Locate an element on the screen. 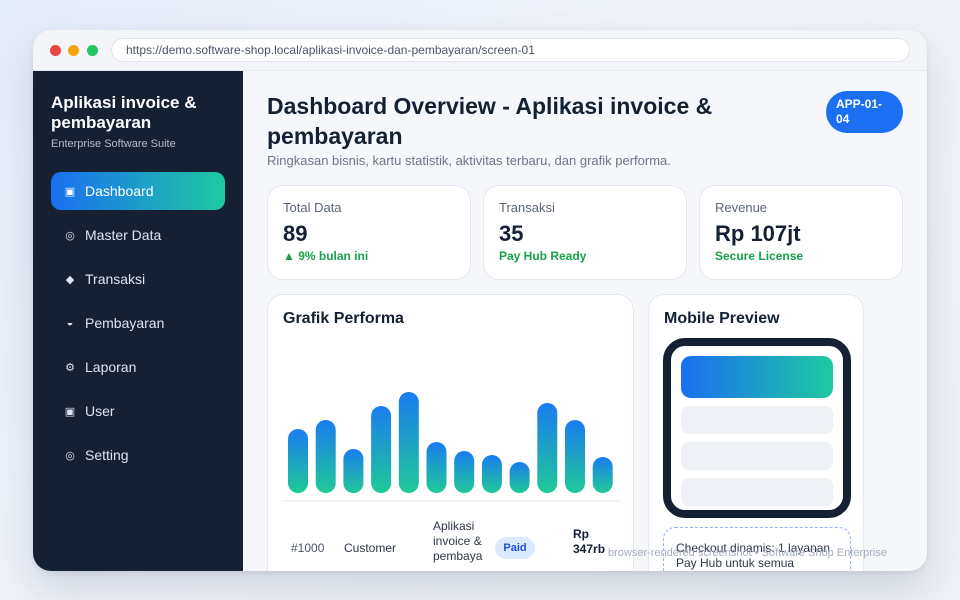 This screenshot has width=960, height=600. sidebar-item-pembayaran: ◒ Pembayaran is located at coordinates (138, 323).